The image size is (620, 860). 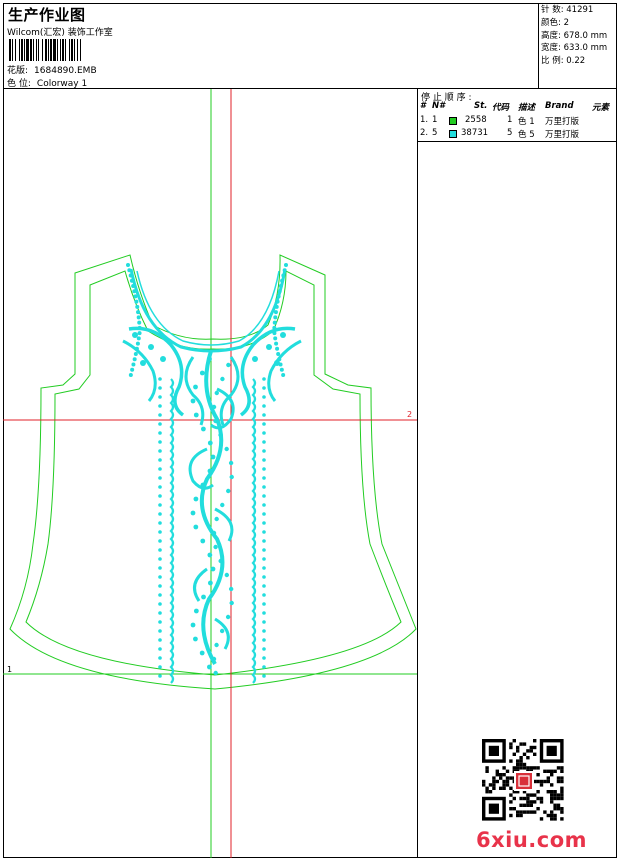 What do you see at coordinates (435, 120) in the screenshot?
I see `row-needle: 1` at bounding box center [435, 120].